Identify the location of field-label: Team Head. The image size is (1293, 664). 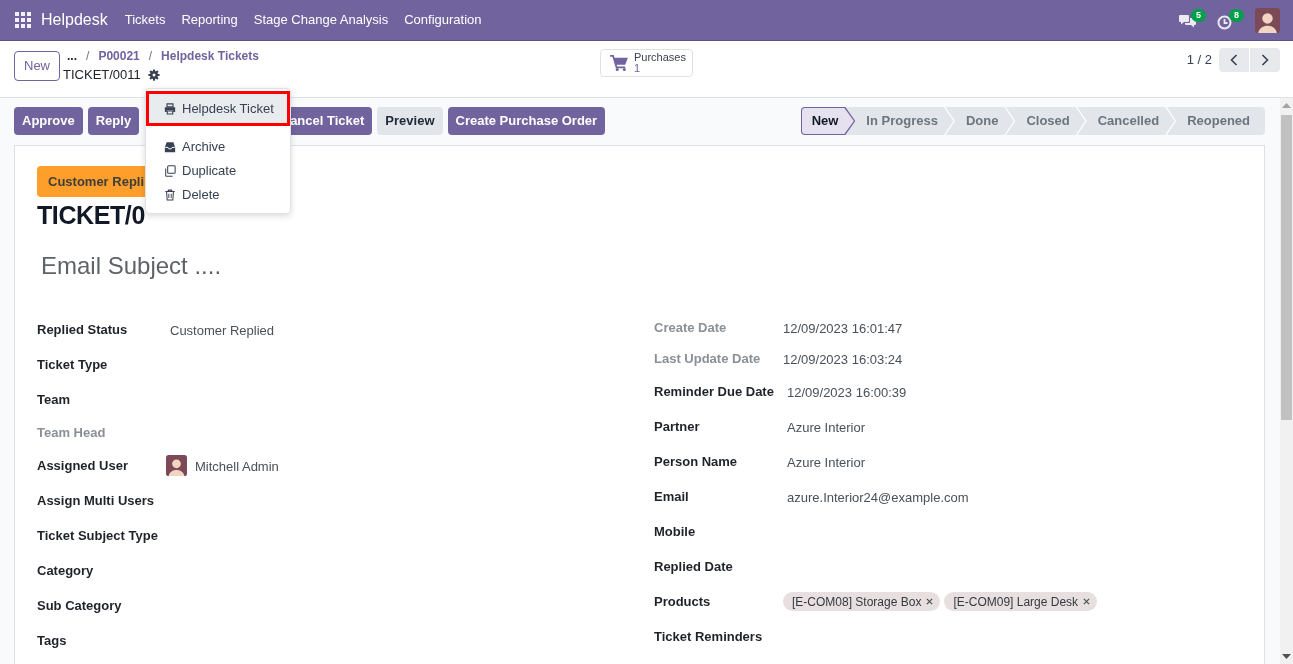
(72, 432).